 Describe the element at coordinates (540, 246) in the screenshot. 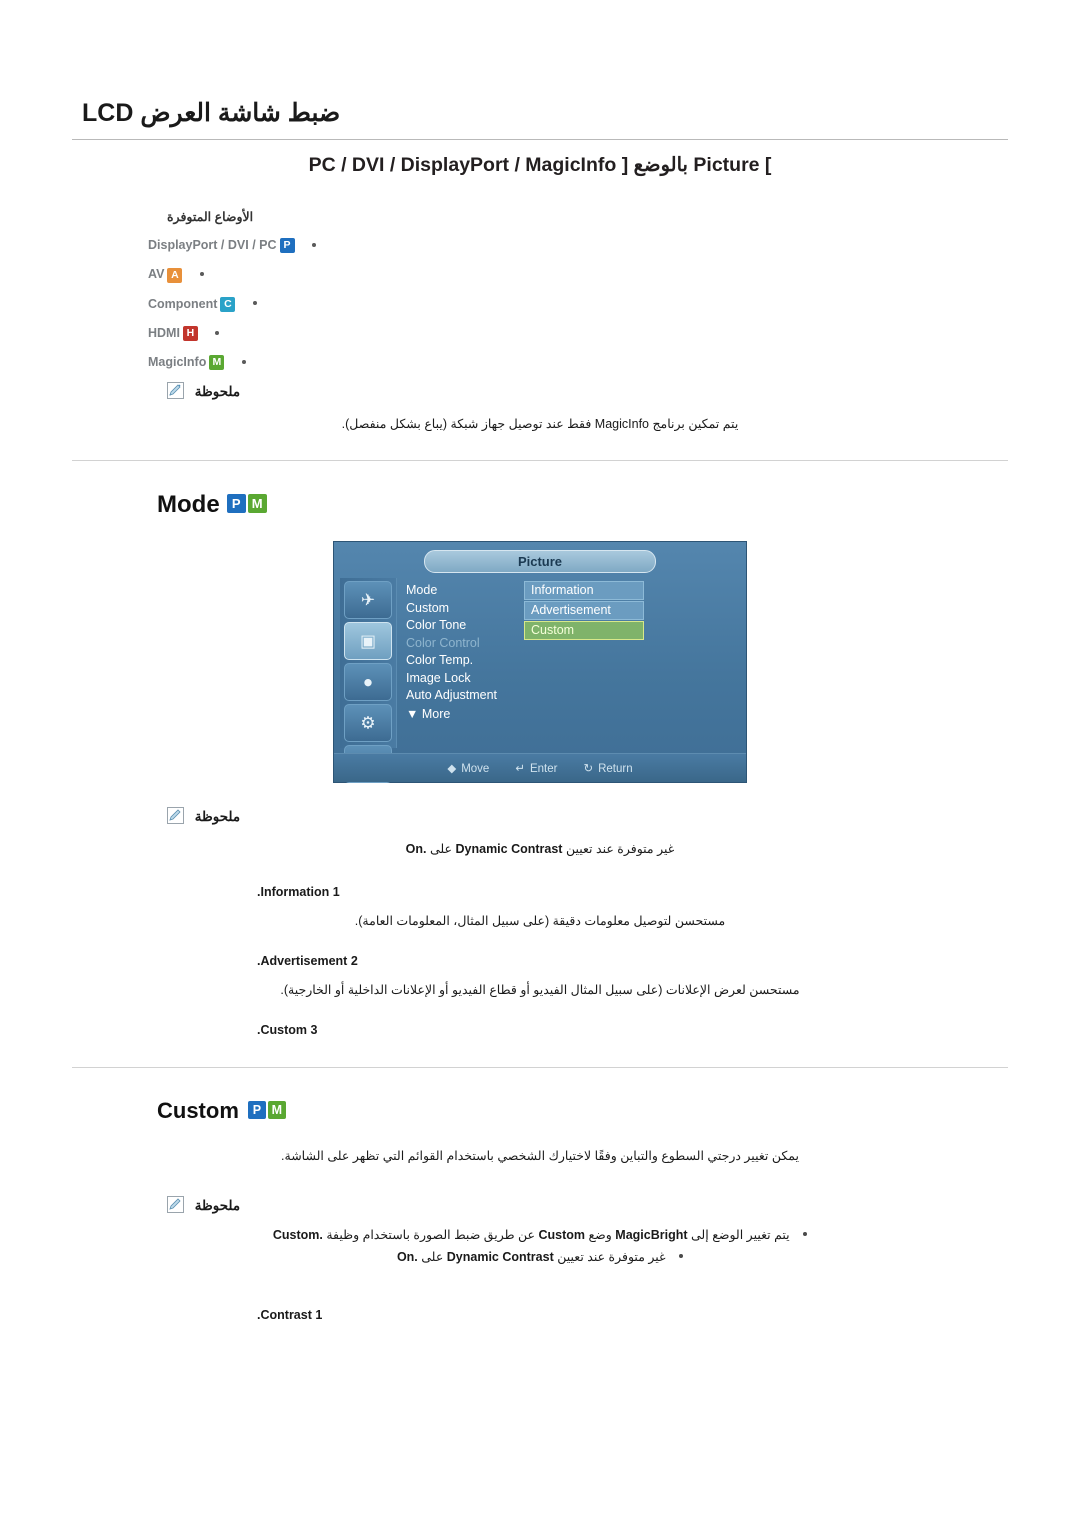

I see `list-item: DisplayPort / DVI / PC P` at that location.